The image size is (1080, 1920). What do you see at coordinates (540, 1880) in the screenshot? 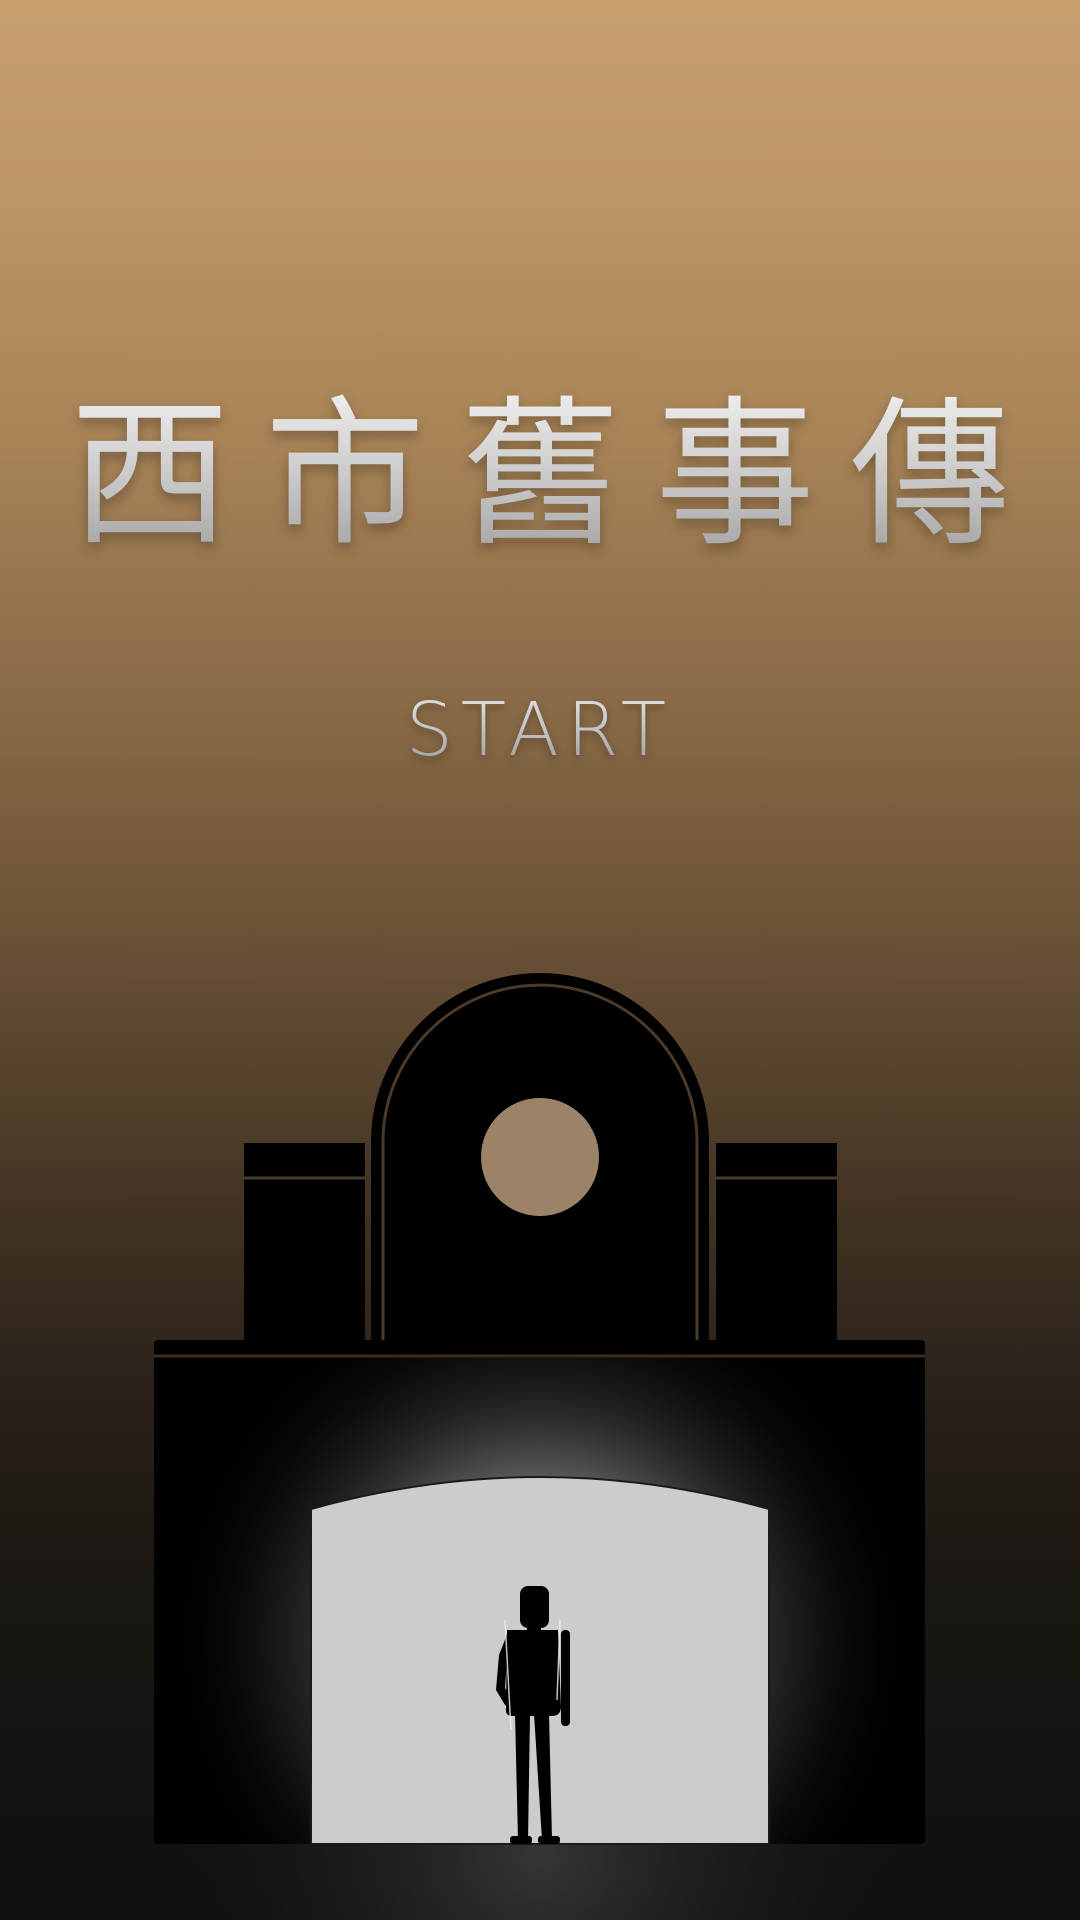
I see `floor-glow` at bounding box center [540, 1880].